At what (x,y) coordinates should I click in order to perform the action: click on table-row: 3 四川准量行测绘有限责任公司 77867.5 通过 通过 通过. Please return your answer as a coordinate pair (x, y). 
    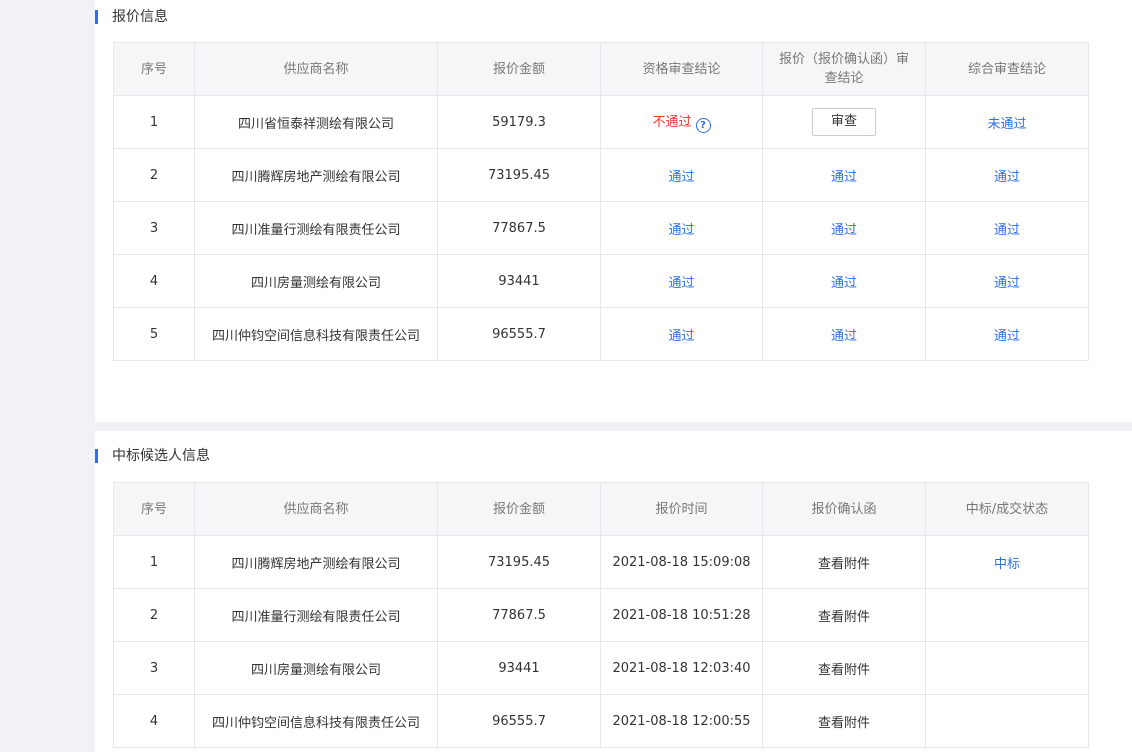
    Looking at the image, I should click on (601, 228).